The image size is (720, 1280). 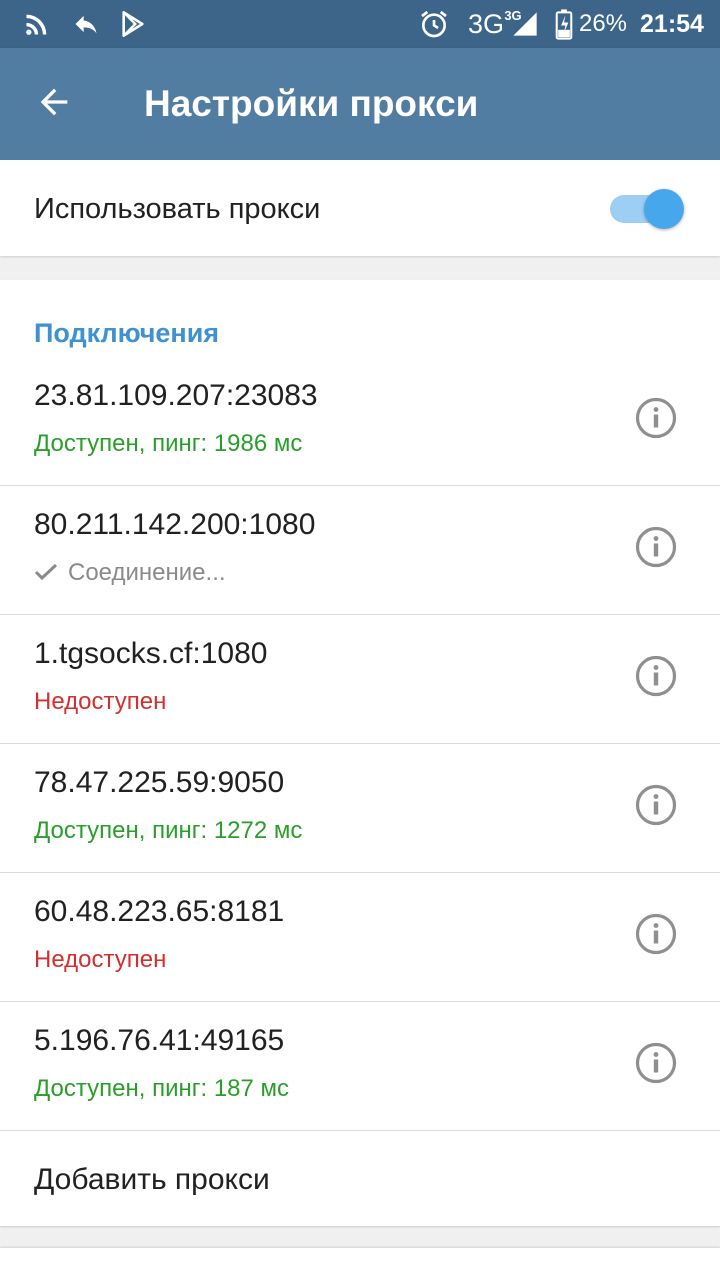 I want to click on proxy-status: Доступен, пинг: 1986 мс, so click(x=168, y=443).